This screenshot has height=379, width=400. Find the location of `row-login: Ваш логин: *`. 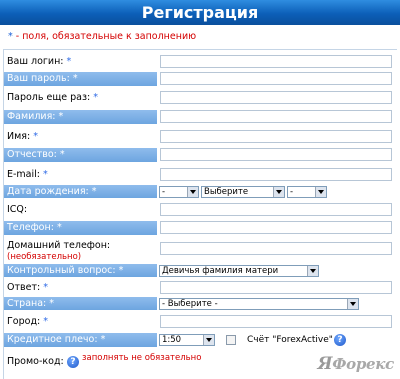

row-login: Ваш логин: * is located at coordinates (200, 61).